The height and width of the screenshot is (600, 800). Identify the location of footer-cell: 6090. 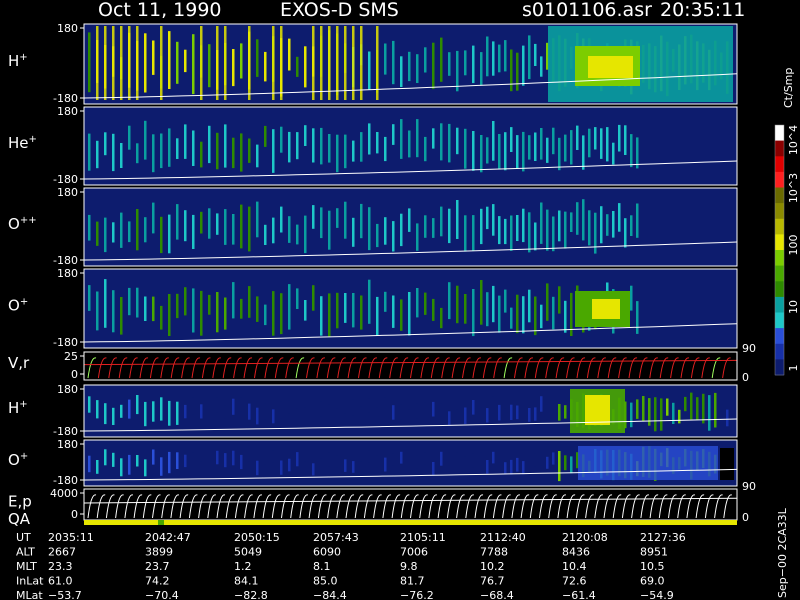
(327, 552).